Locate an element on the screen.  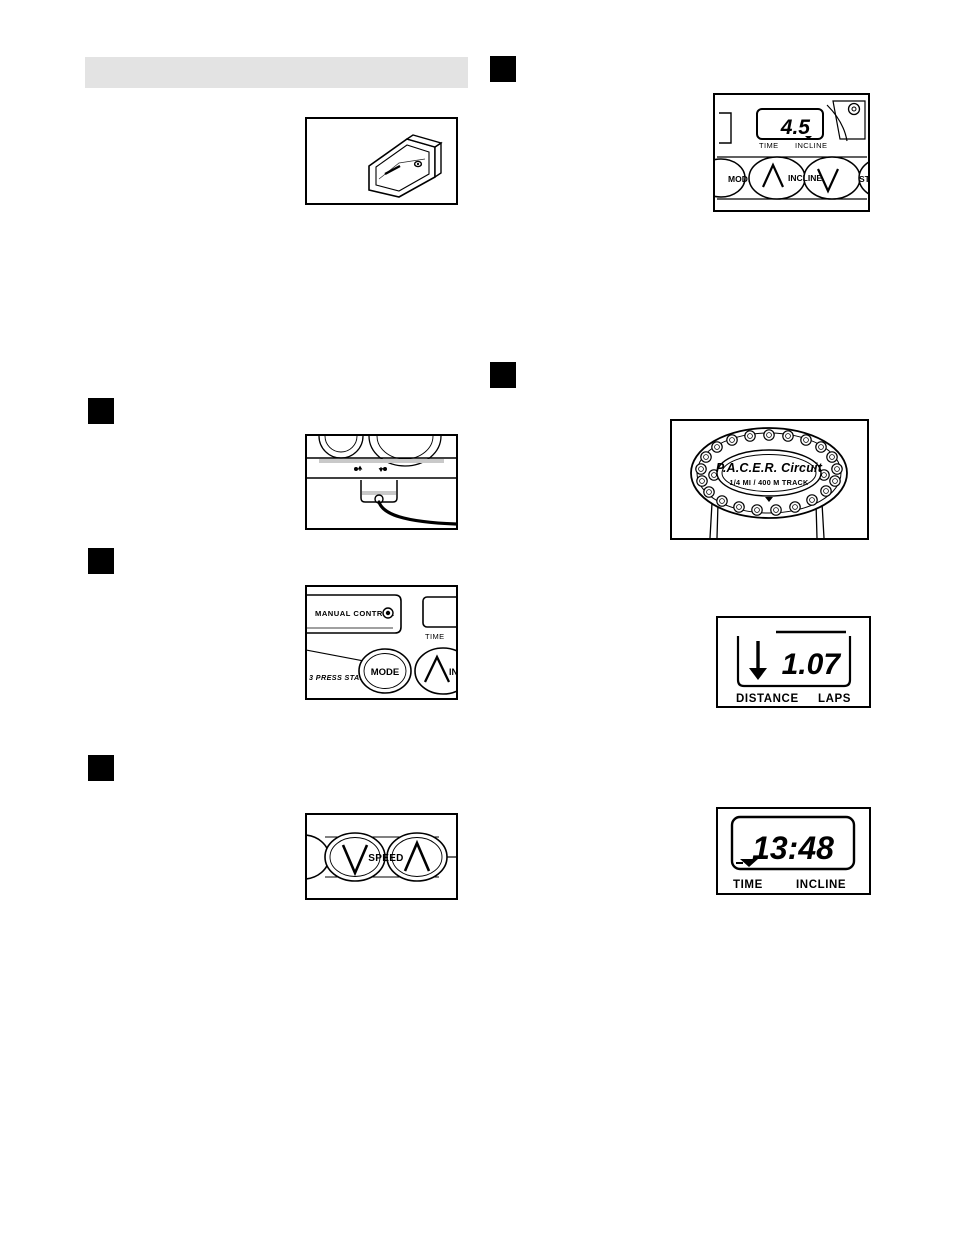
step-marker-a is located at coordinates (503, 69).